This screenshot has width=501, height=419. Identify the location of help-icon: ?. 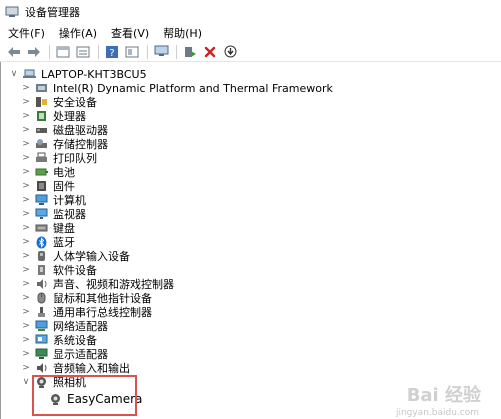
(112, 52).